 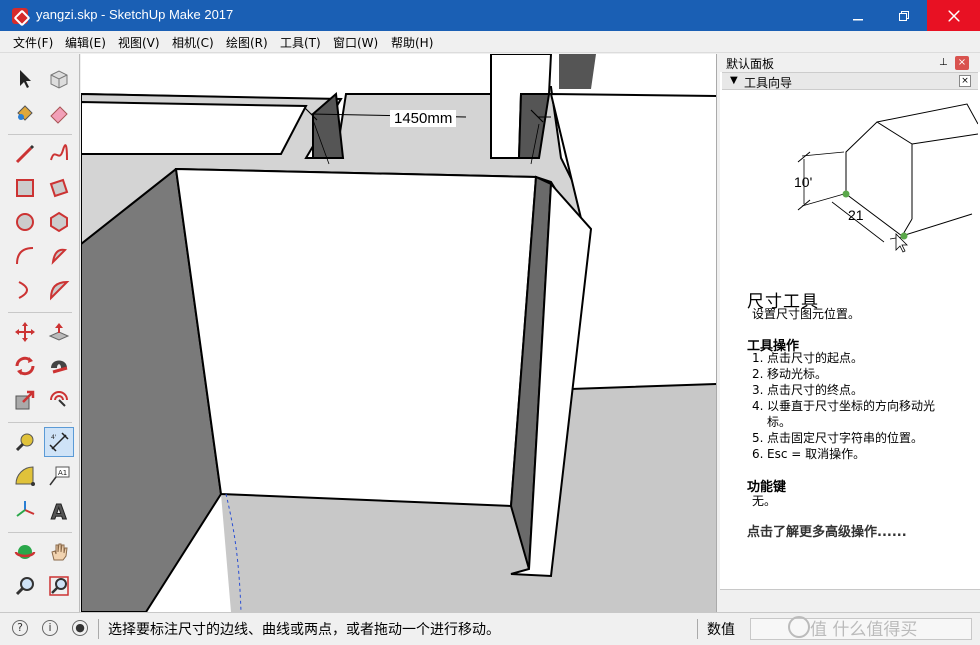 I want to click on pie-icon, so click(x=59, y=256).